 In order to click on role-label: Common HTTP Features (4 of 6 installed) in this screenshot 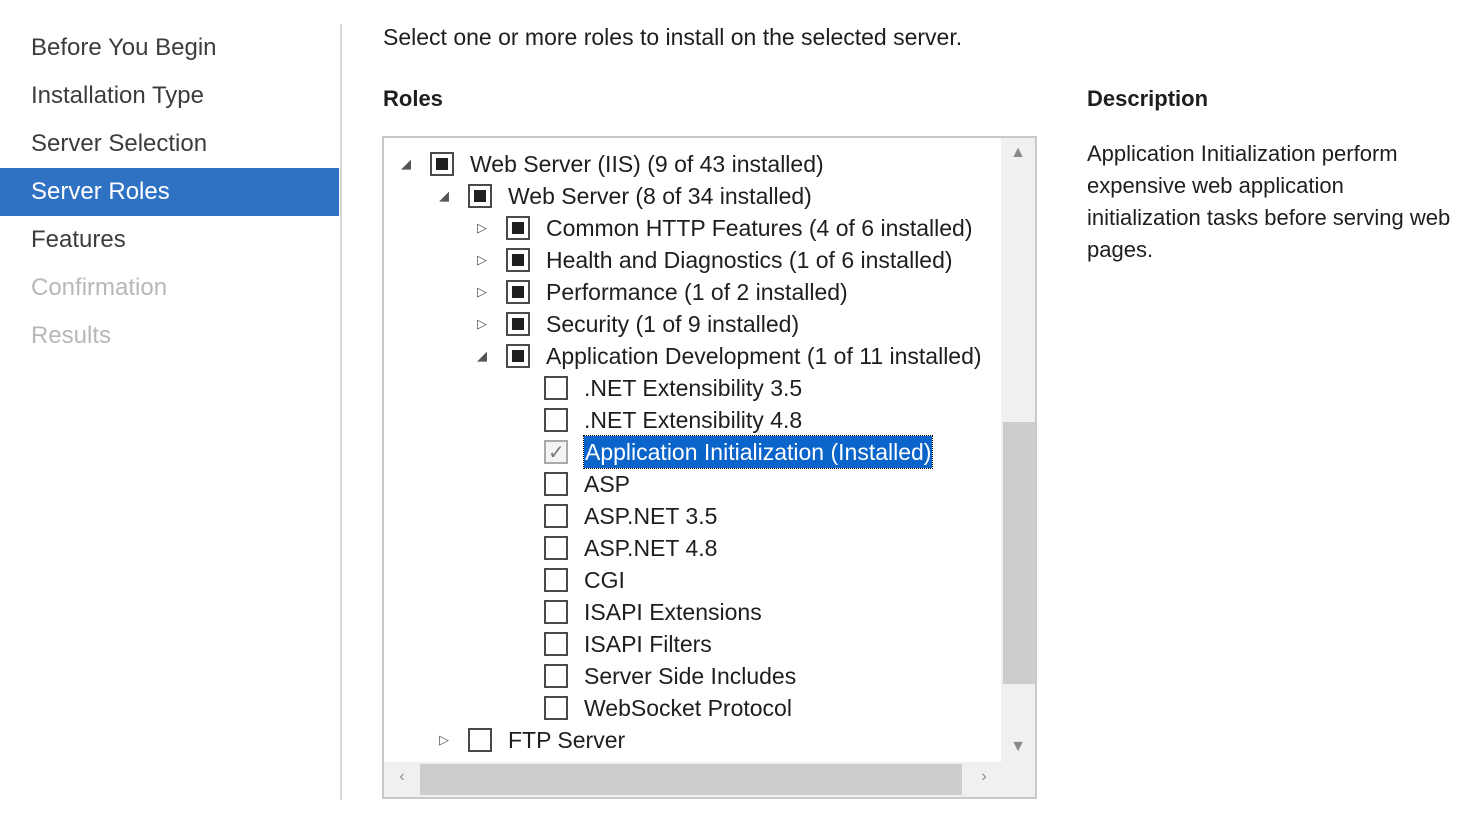, I will do `click(759, 228)`.